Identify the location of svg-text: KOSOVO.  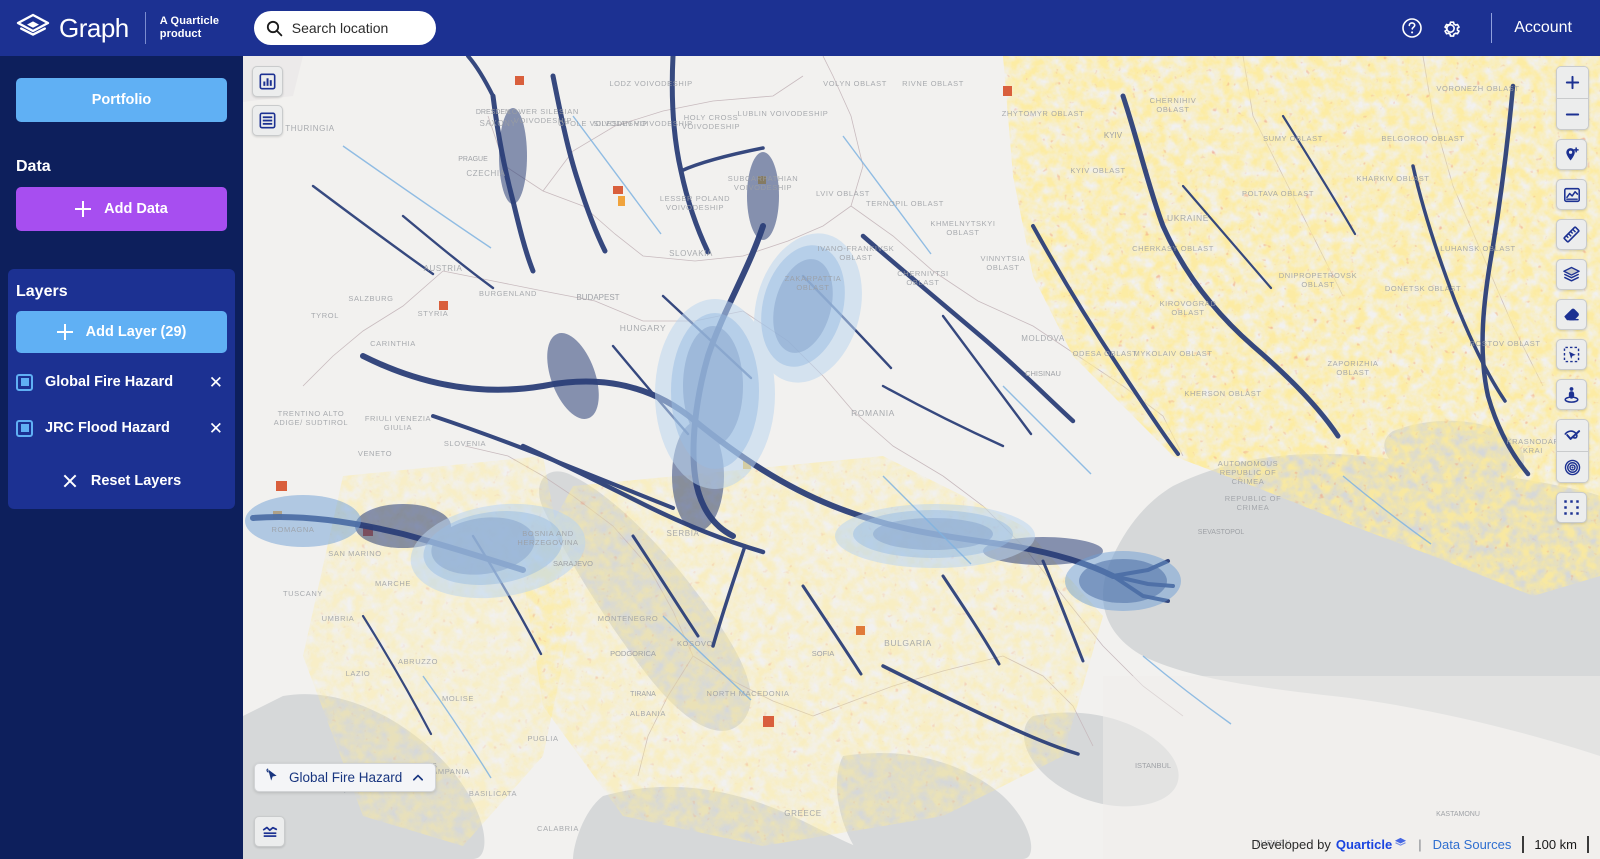
(695, 643).